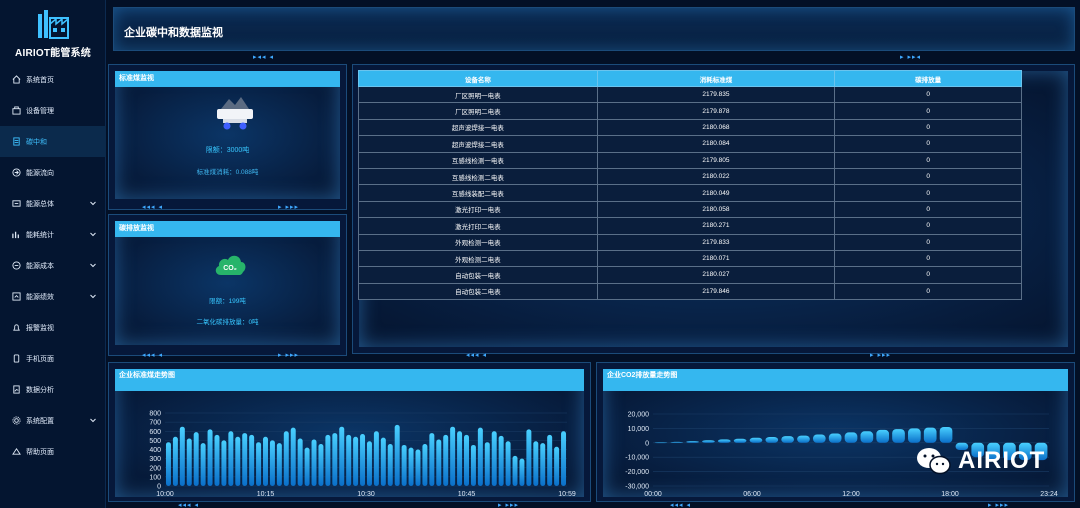 The width and height of the screenshot is (1080, 508). I want to click on column-header-device: 设备名称, so click(478, 78).